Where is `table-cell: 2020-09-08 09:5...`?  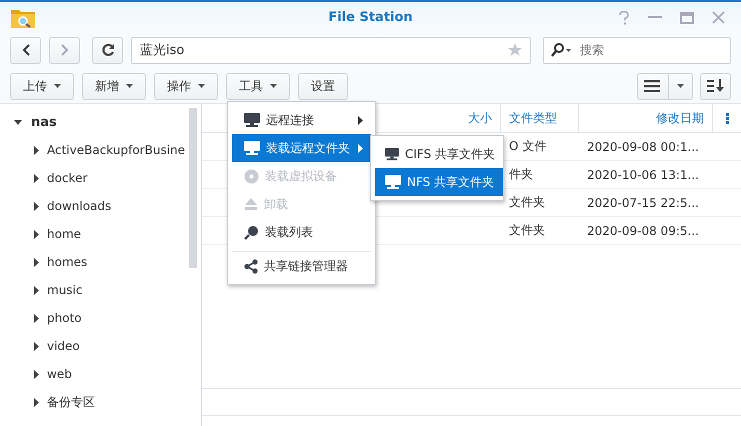
table-cell: 2020-09-08 09:5... is located at coordinates (643, 231).